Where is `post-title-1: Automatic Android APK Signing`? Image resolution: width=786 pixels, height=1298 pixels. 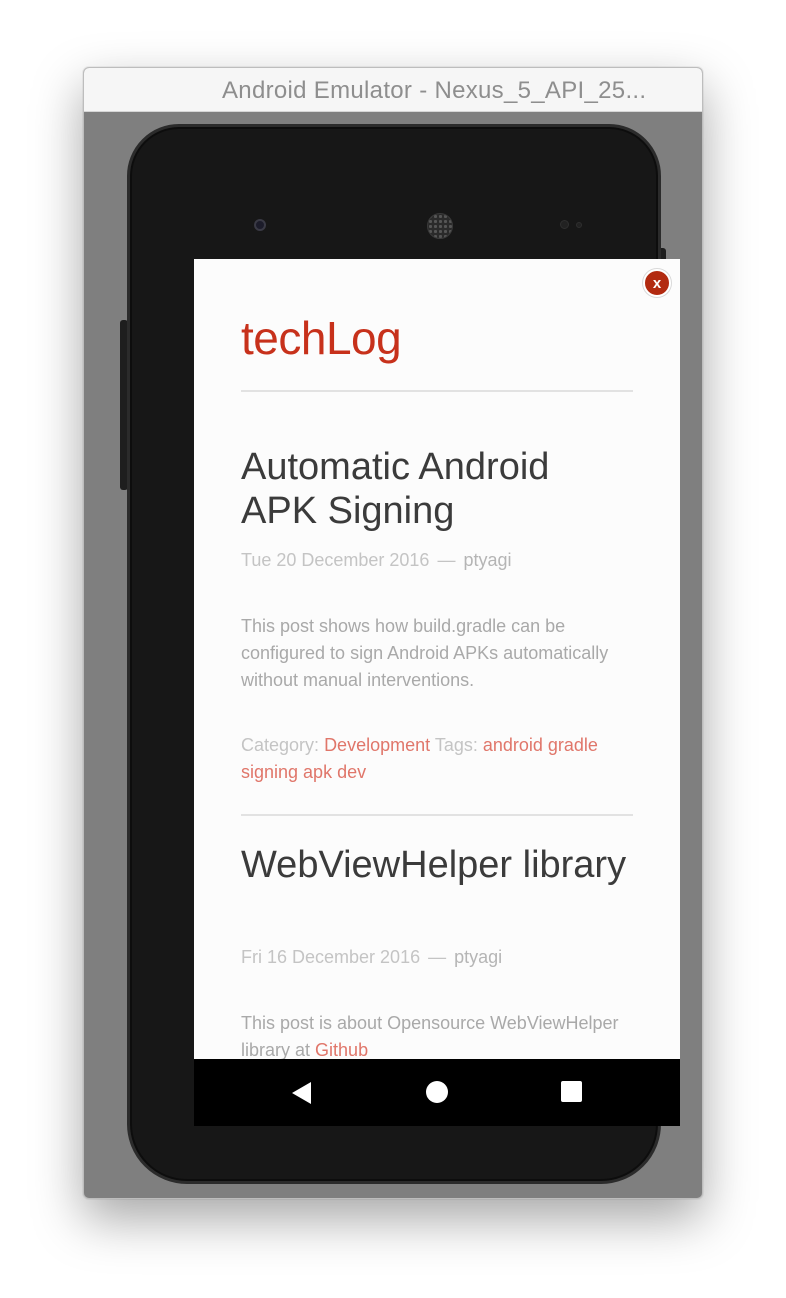 post-title-1: Automatic Android APK Signing is located at coordinates (437, 489).